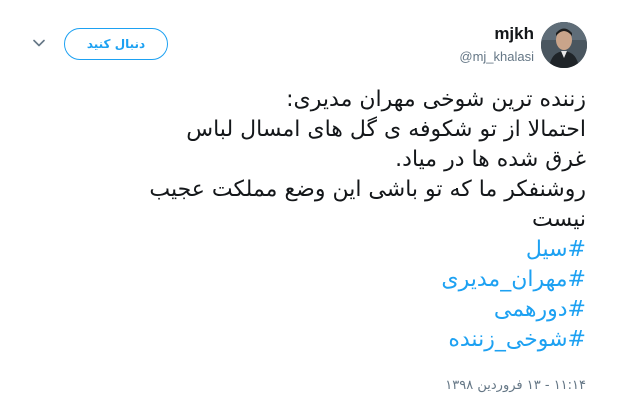  What do you see at coordinates (559, 219) in the screenshot?
I see `tweet-text-line: نیست` at bounding box center [559, 219].